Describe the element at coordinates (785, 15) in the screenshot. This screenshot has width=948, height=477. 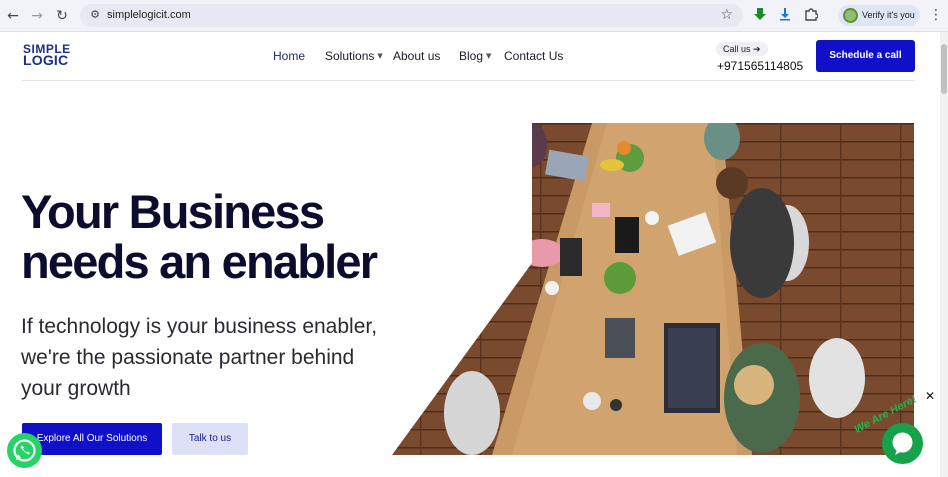
I see `download-icon` at that location.